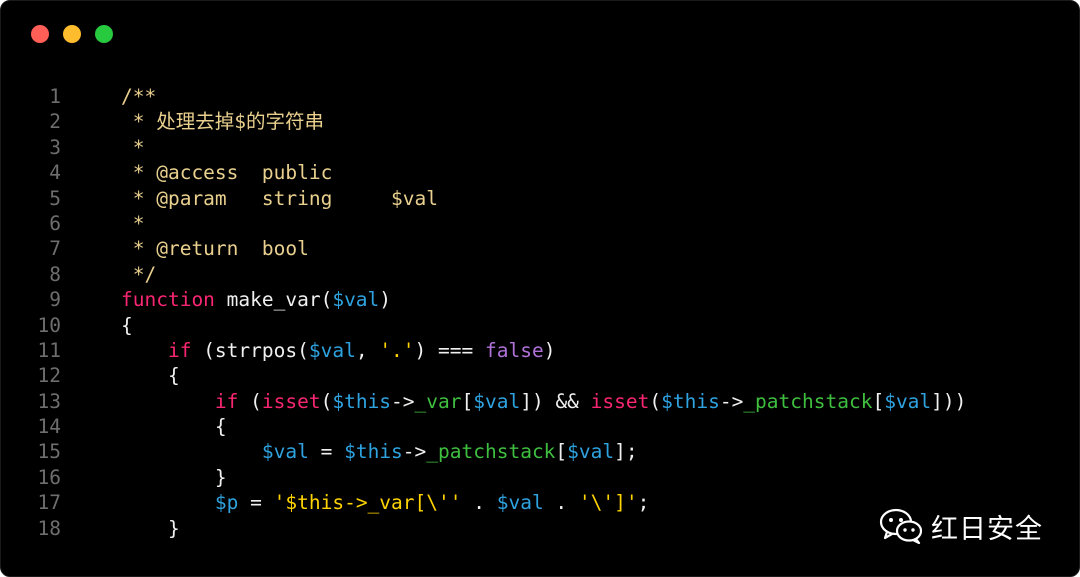 The width and height of the screenshot is (1080, 577). What do you see at coordinates (449, 350) in the screenshot?
I see `code-token: ) ===` at bounding box center [449, 350].